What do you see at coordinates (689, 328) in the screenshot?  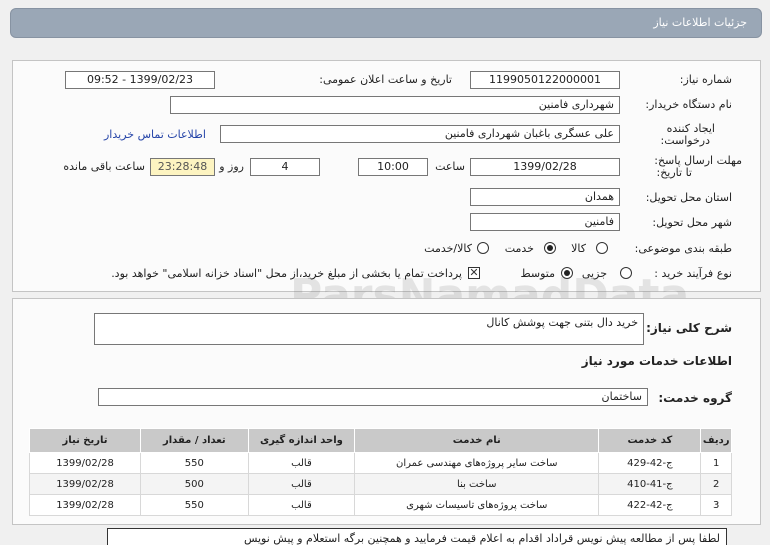 I see `summary-label: شرح کلی نیاز:` at bounding box center [689, 328].